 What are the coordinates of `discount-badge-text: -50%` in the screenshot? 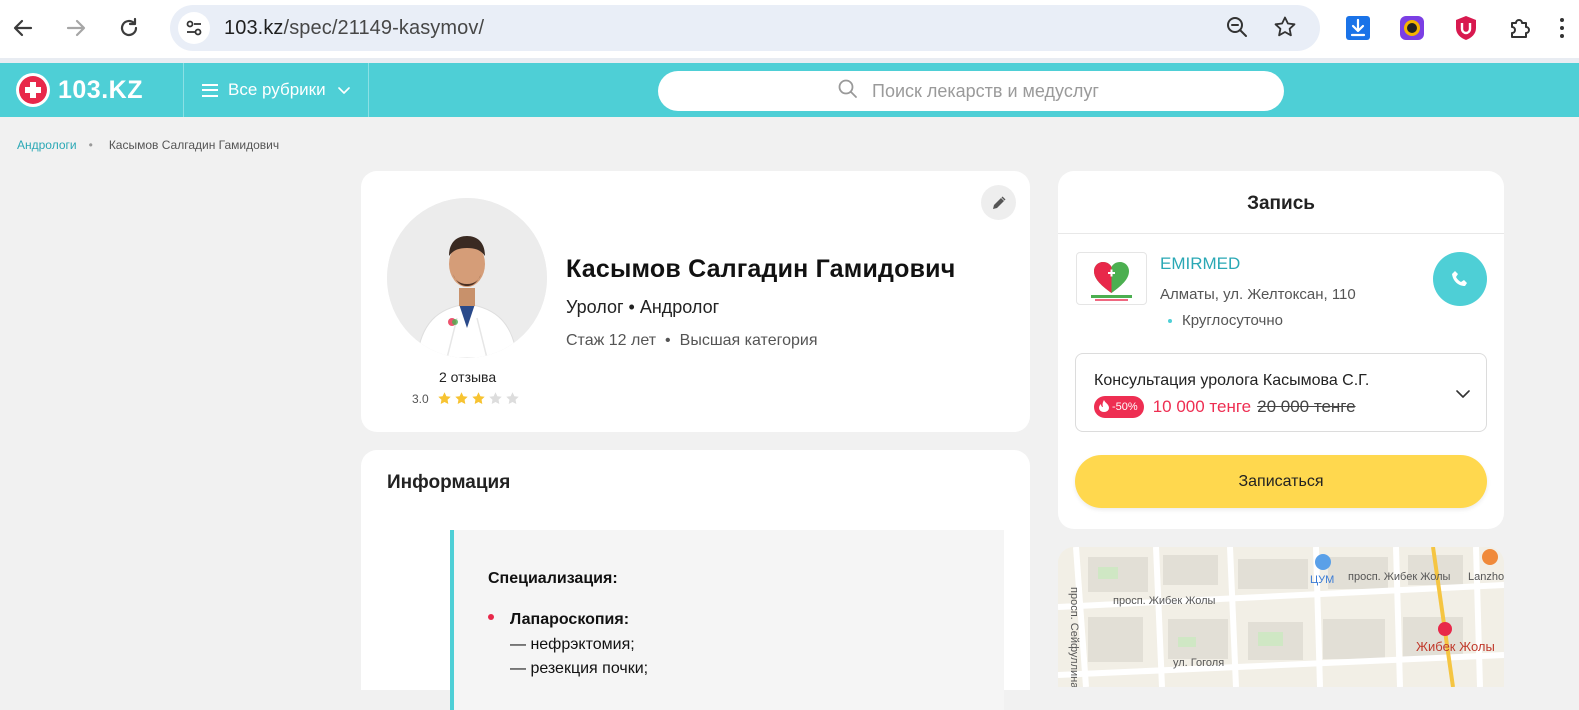 It's located at (1125, 407).